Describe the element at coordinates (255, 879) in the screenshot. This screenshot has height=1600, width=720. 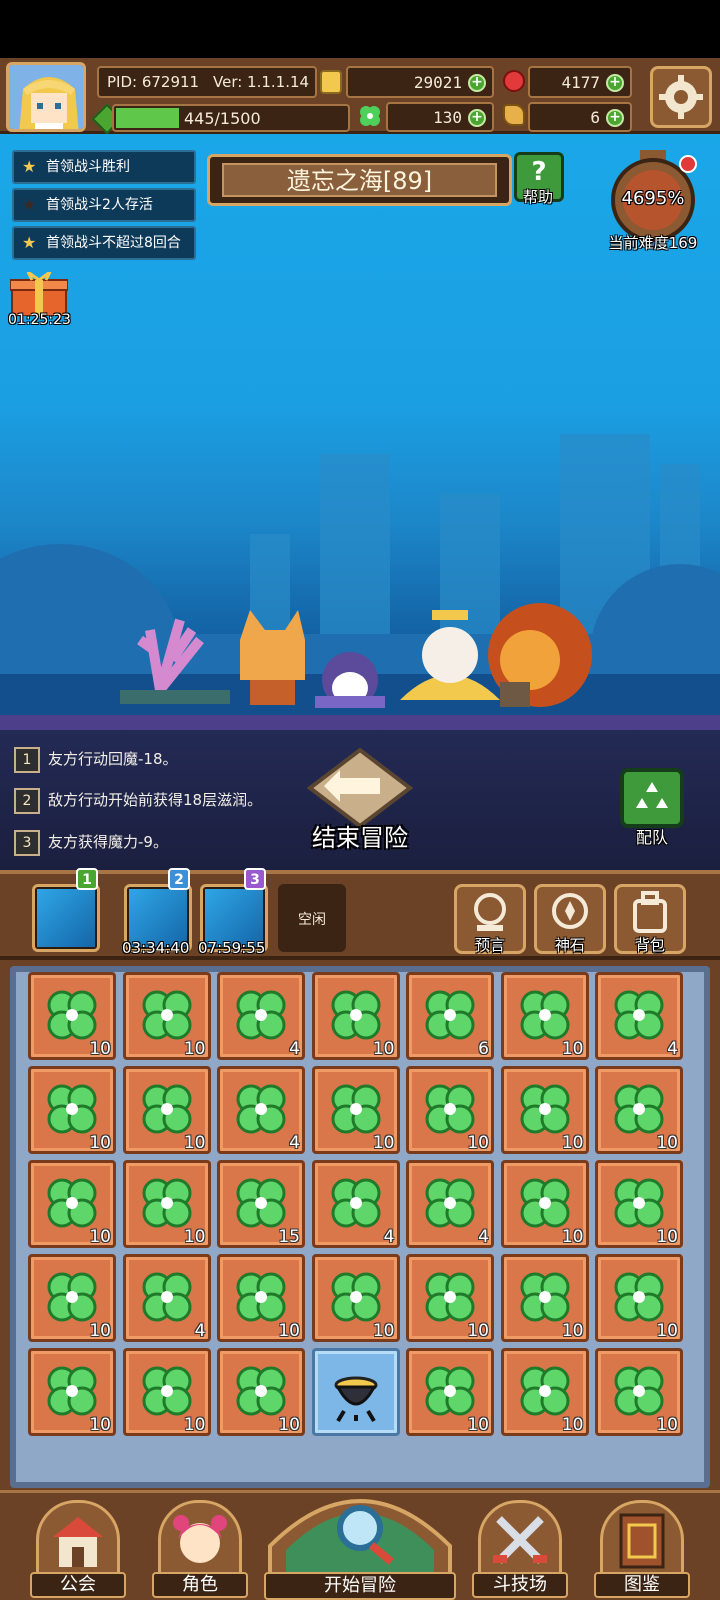
I see `slot-number-badge: 3` at that location.